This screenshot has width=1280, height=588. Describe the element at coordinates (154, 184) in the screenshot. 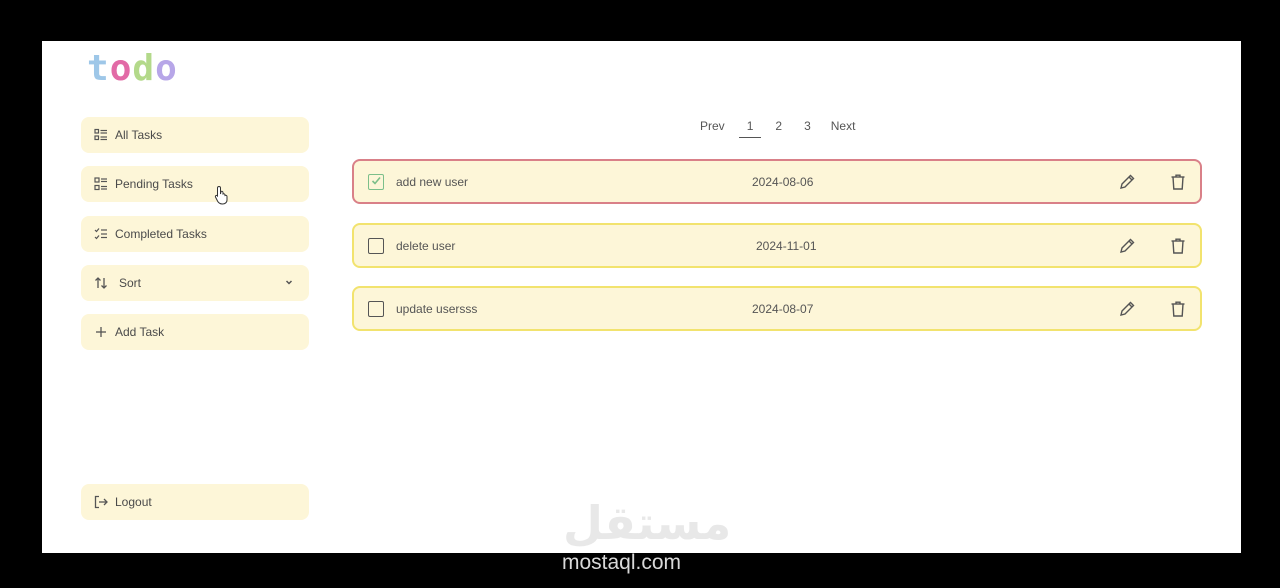

I see `sidebar-item-label: Pending Tasks` at that location.